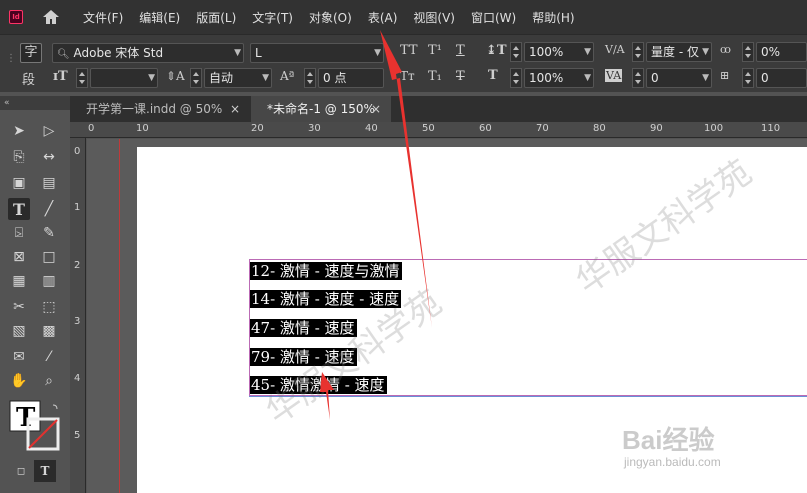  What do you see at coordinates (725, 49) in the screenshot?
I see `tsume-icon: ꝏ` at bounding box center [725, 49].